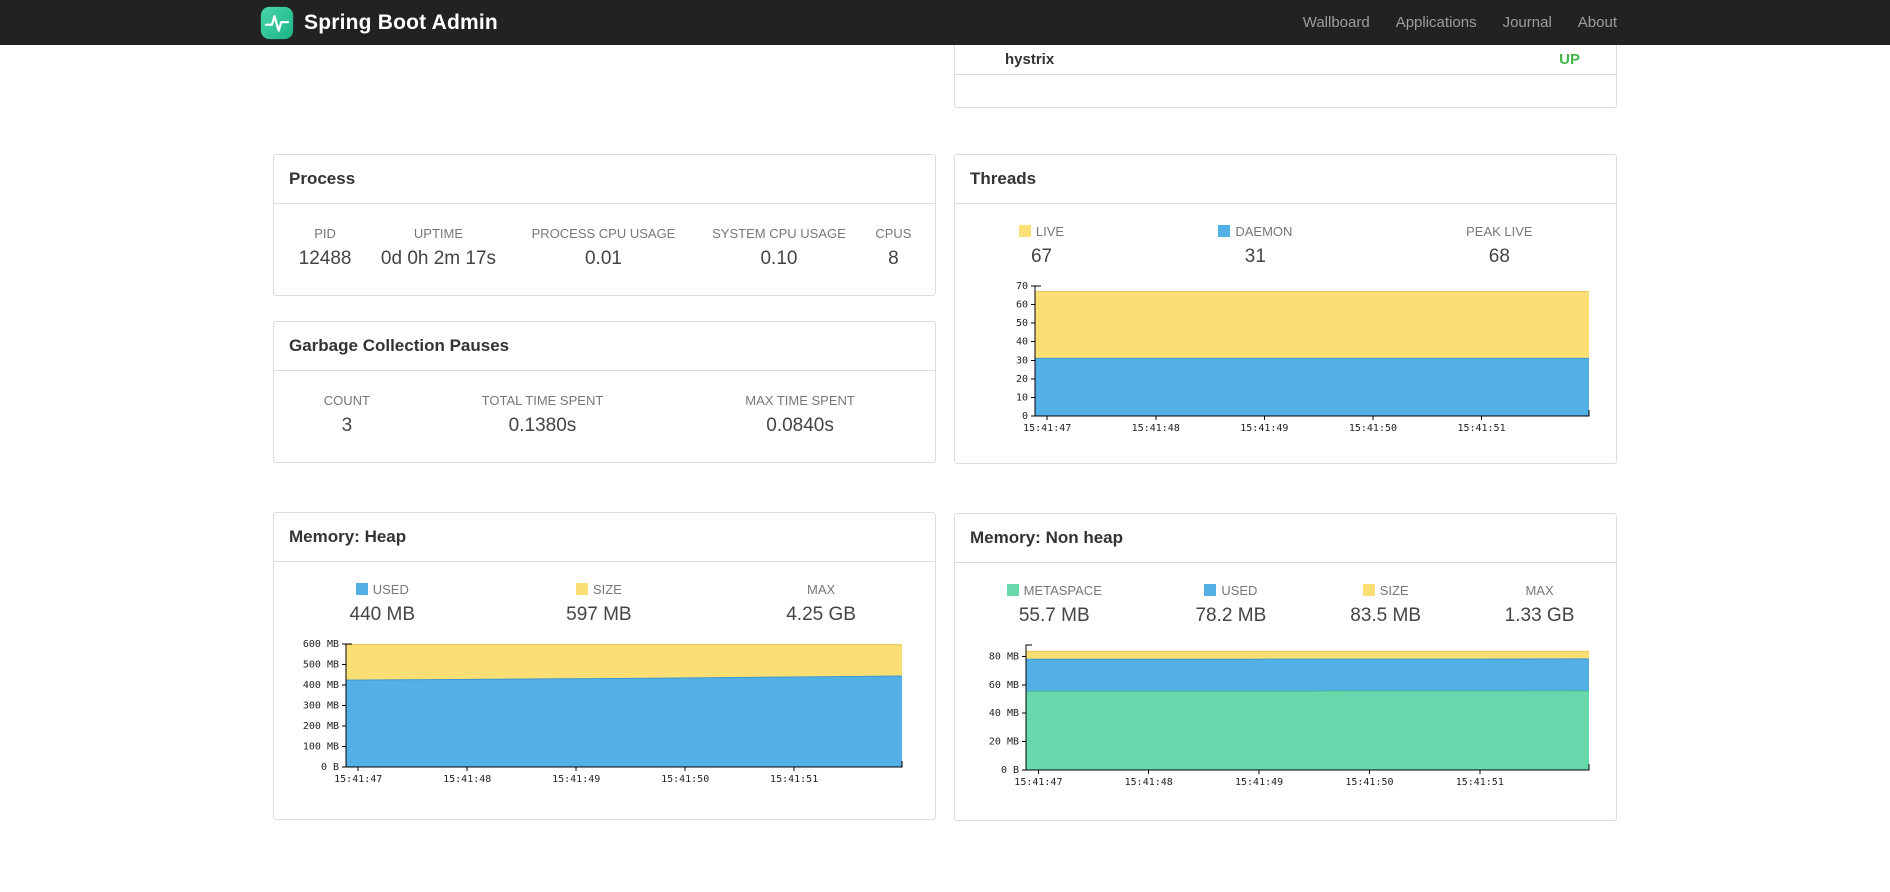  Describe the element at coordinates (321, 747) in the screenshot. I see `svg-text: 100 MB` at that location.